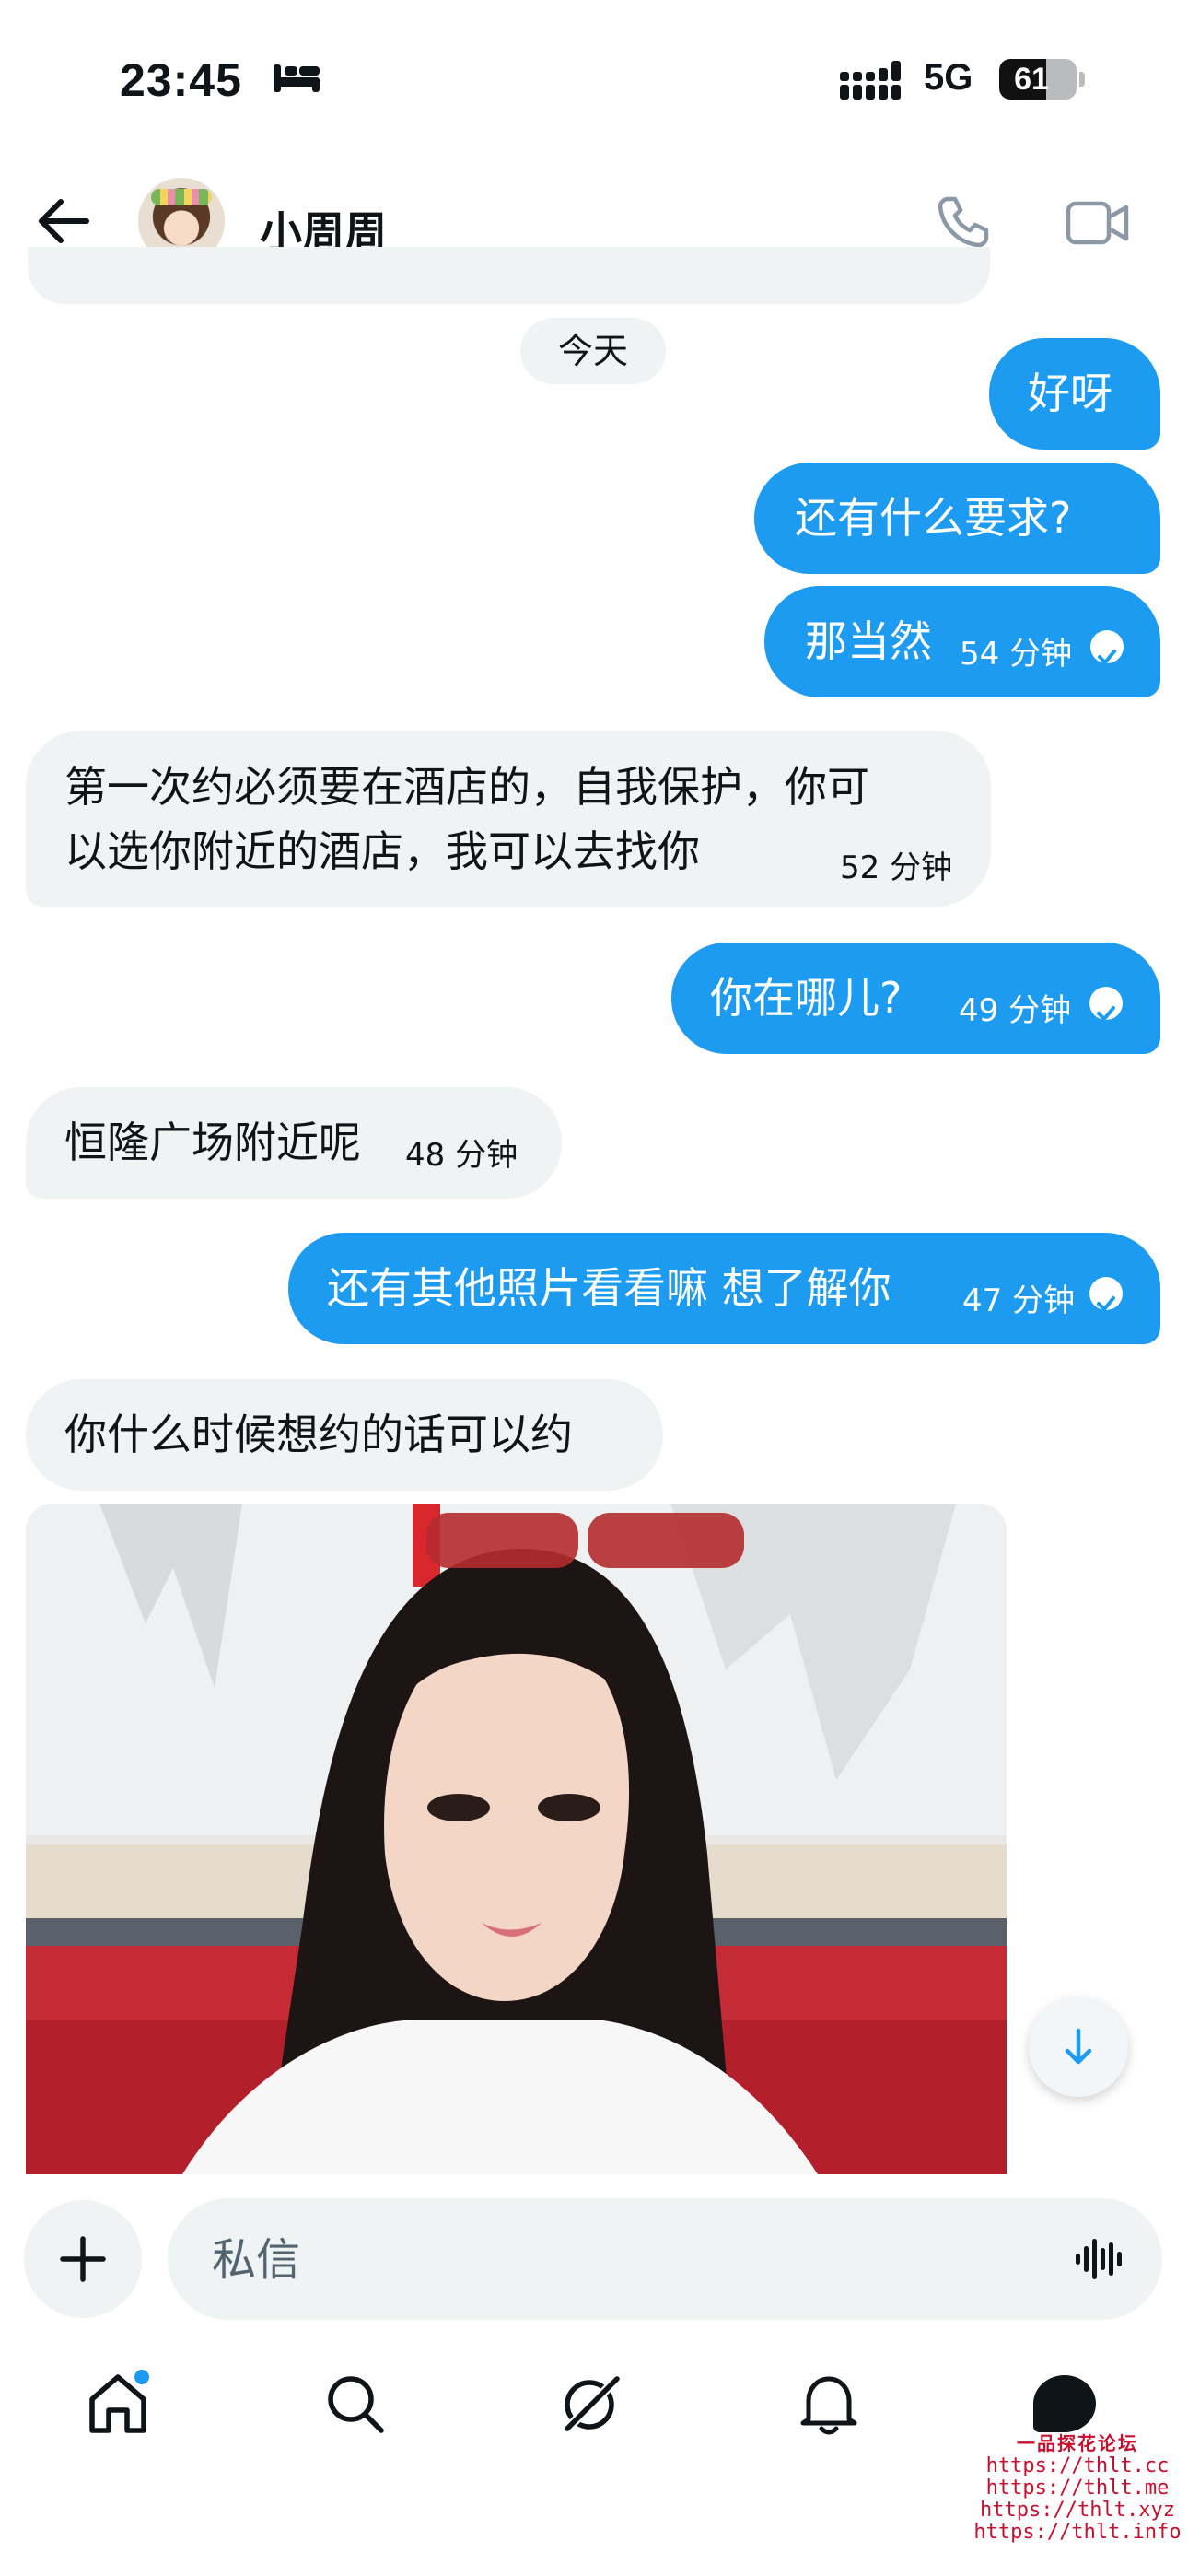 The height and width of the screenshot is (2576, 1188). Describe the element at coordinates (1077, 2510) in the screenshot. I see `watermark-url: https://thlt.xyz` at that location.